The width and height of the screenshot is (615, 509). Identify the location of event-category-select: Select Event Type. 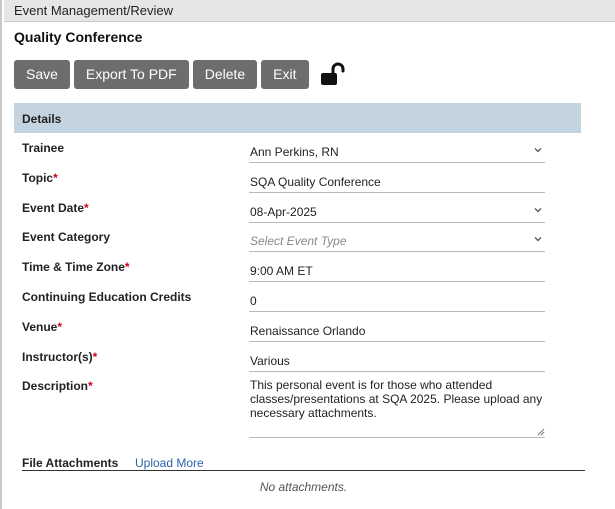
(397, 241).